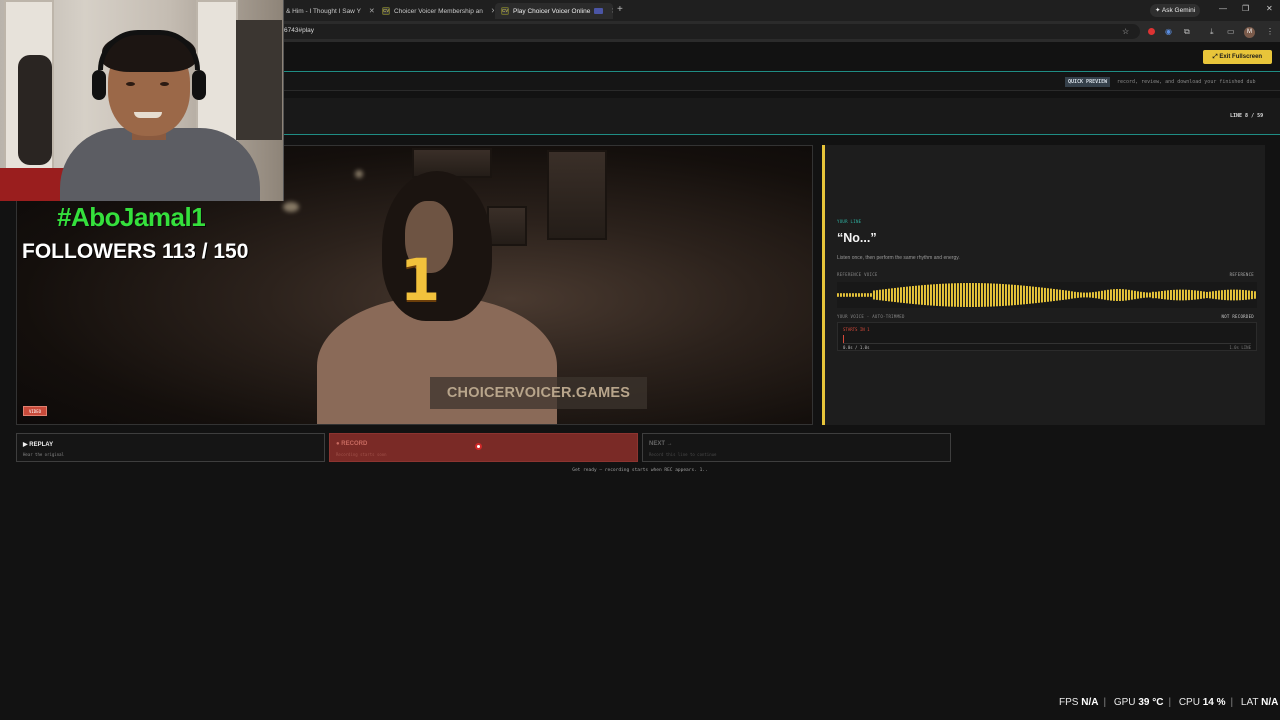  Describe the element at coordinates (420, 280) in the screenshot. I see `countdown-number: 1` at that location.